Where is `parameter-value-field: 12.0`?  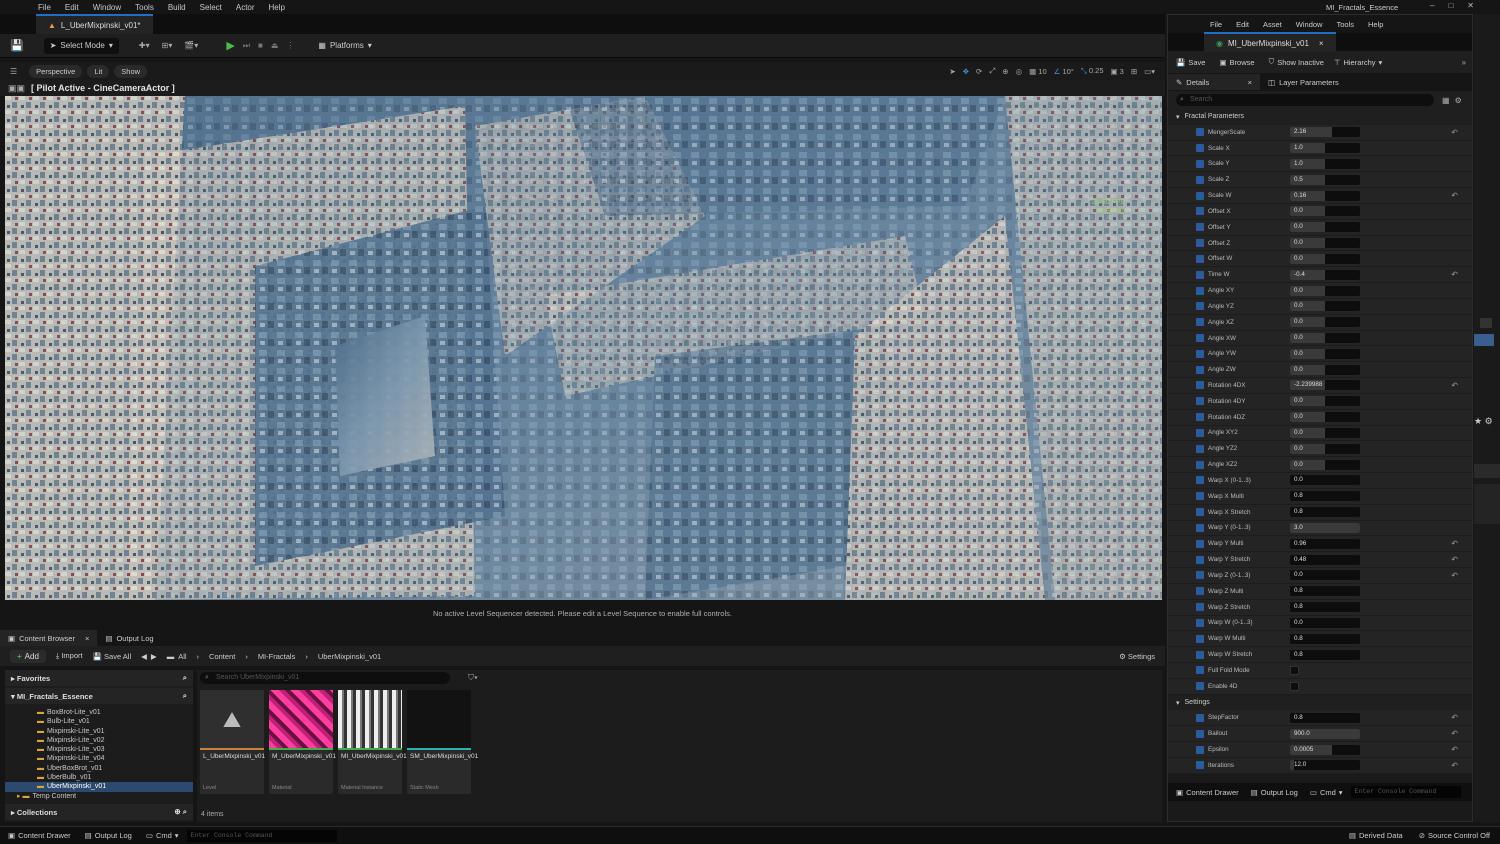 parameter-value-field: 12.0 is located at coordinates (1325, 765).